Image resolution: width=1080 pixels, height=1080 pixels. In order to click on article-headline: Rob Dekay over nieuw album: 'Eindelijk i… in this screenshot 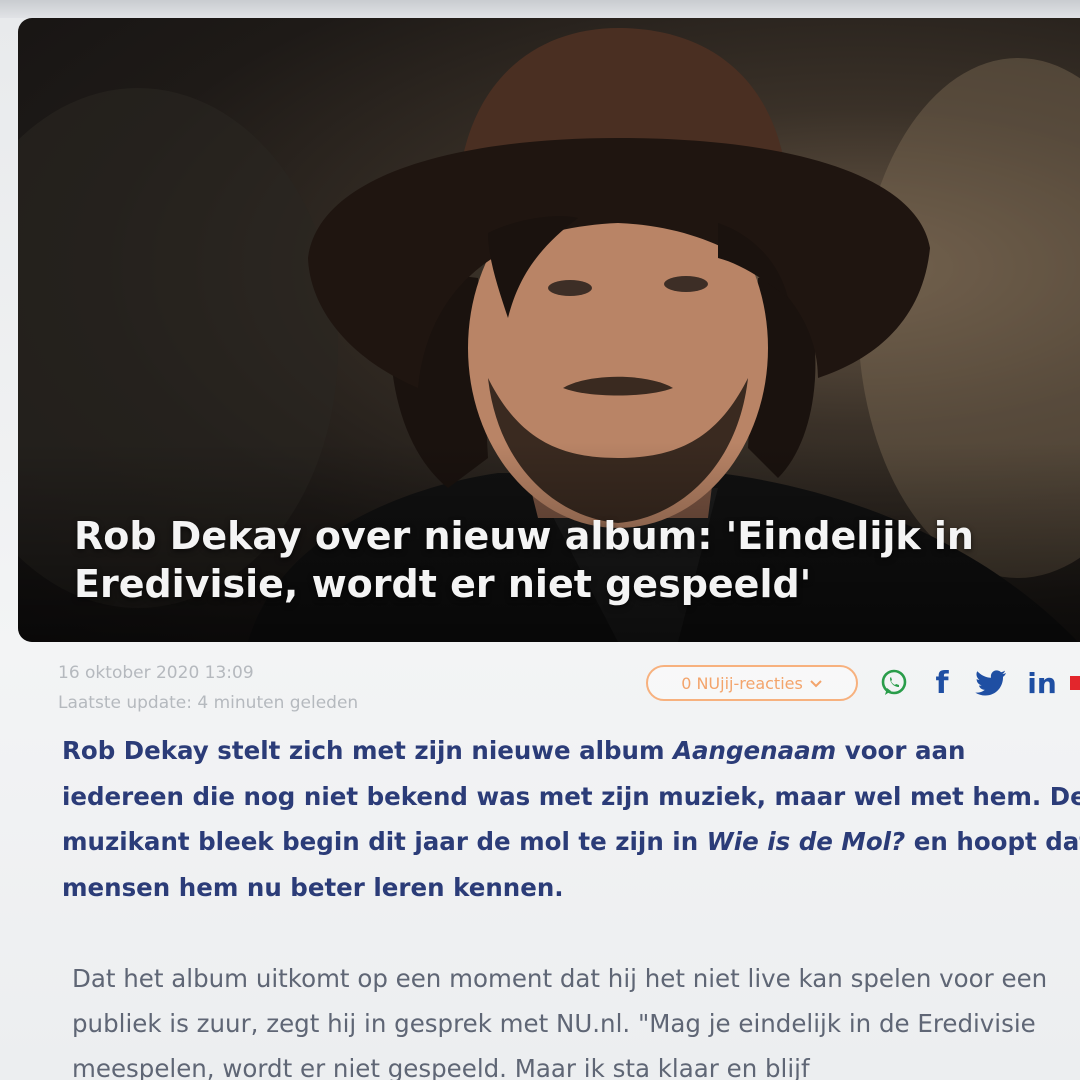, I will do `click(524, 560)`.